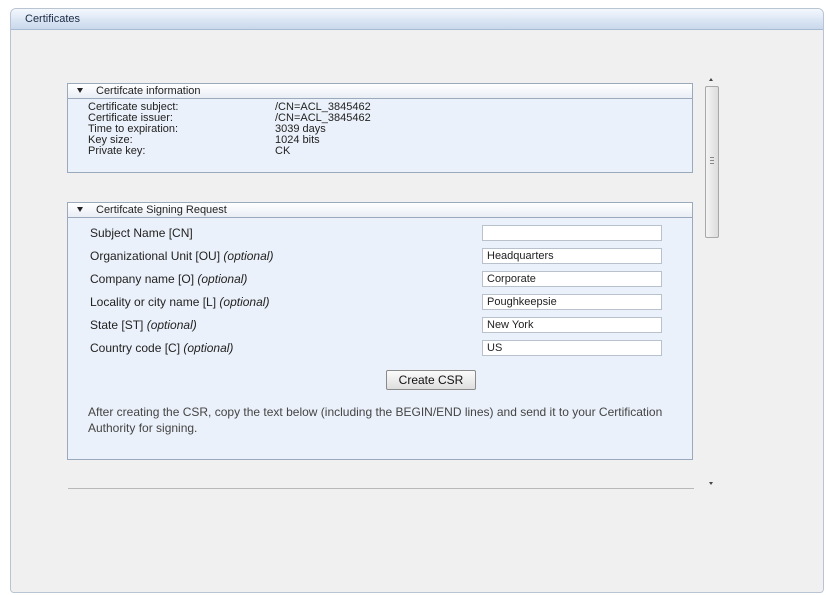  Describe the element at coordinates (572, 348) in the screenshot. I see `country-code-field` at that location.